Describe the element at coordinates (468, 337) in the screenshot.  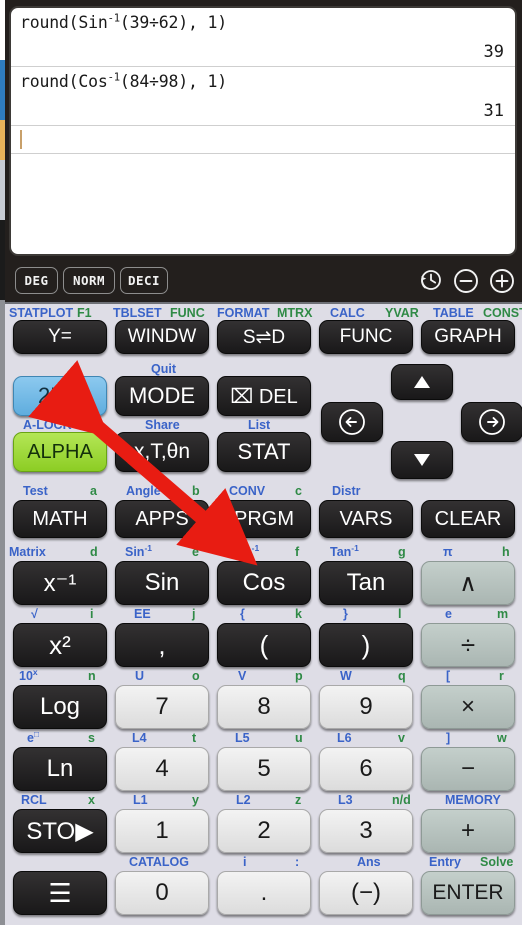
I see `key-graph: GRAPH` at that location.